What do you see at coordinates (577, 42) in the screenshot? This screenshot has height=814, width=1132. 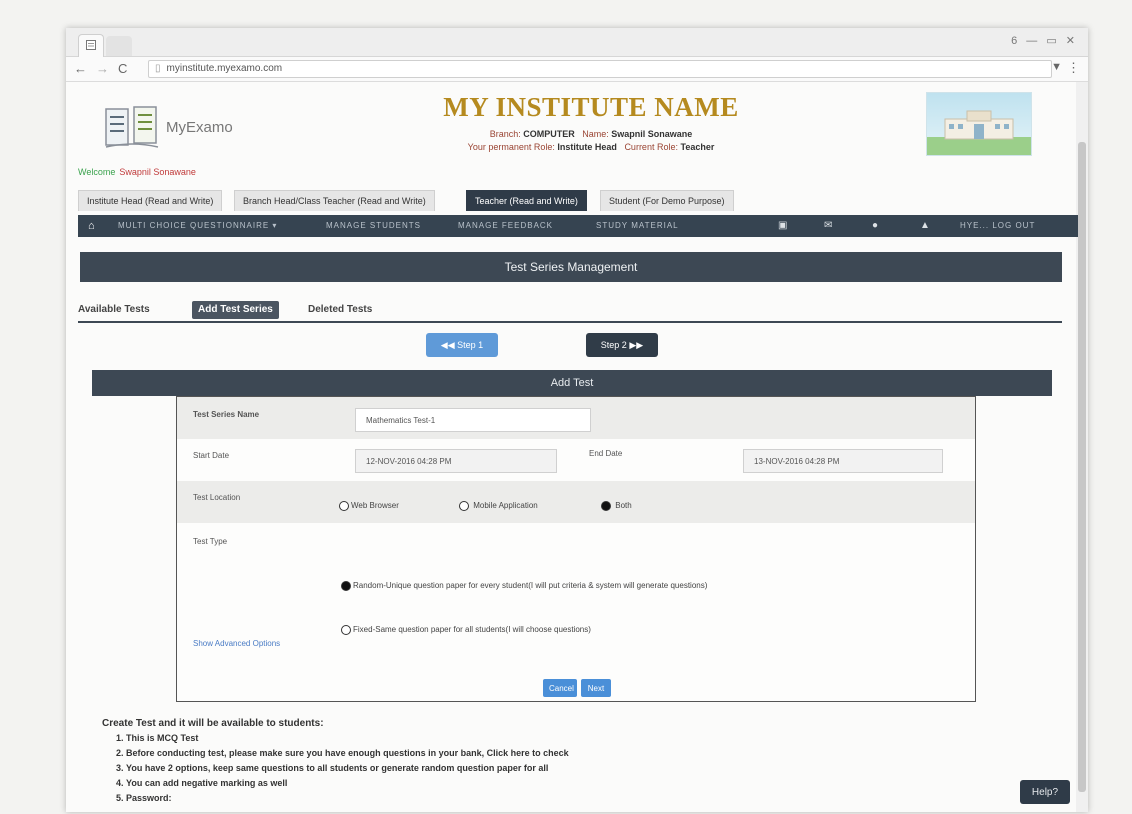 I see `browser-tab-strip: 6 — ▭ ✕` at bounding box center [577, 42].